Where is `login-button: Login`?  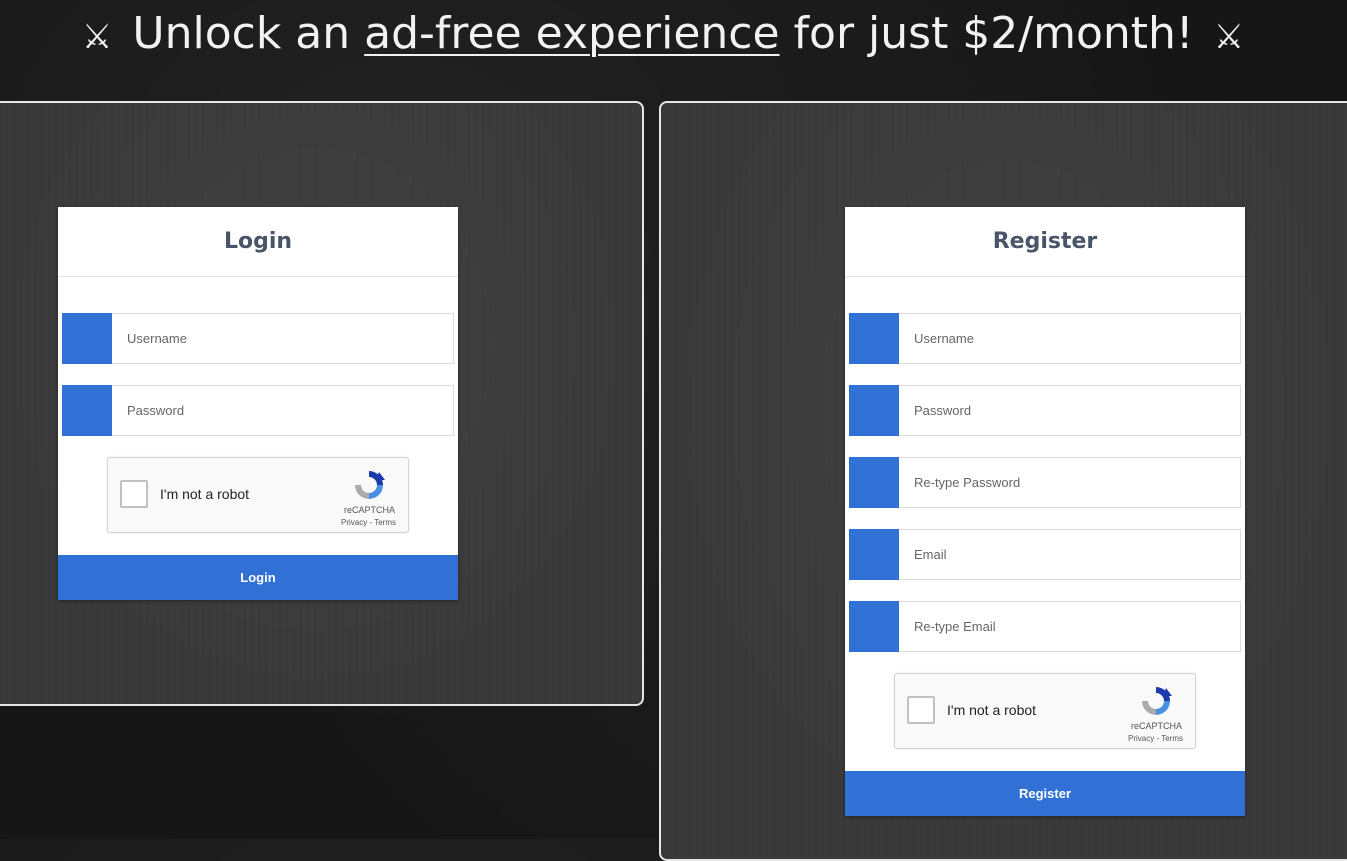 login-button: Login is located at coordinates (258, 577).